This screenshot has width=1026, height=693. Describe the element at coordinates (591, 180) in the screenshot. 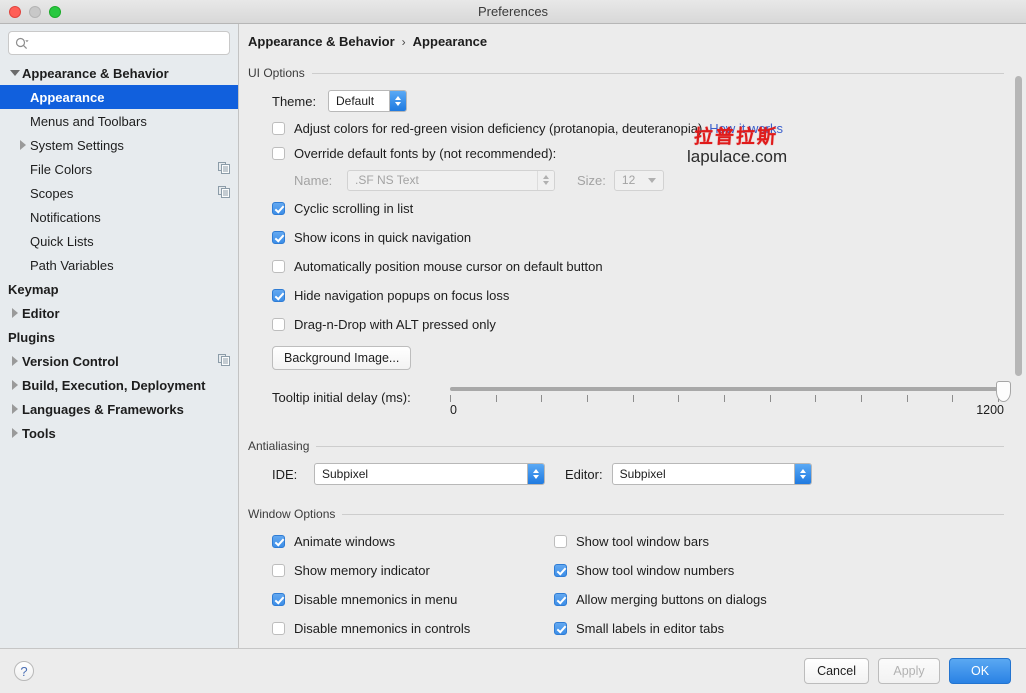

I see `font-size-label: Size:` at that location.